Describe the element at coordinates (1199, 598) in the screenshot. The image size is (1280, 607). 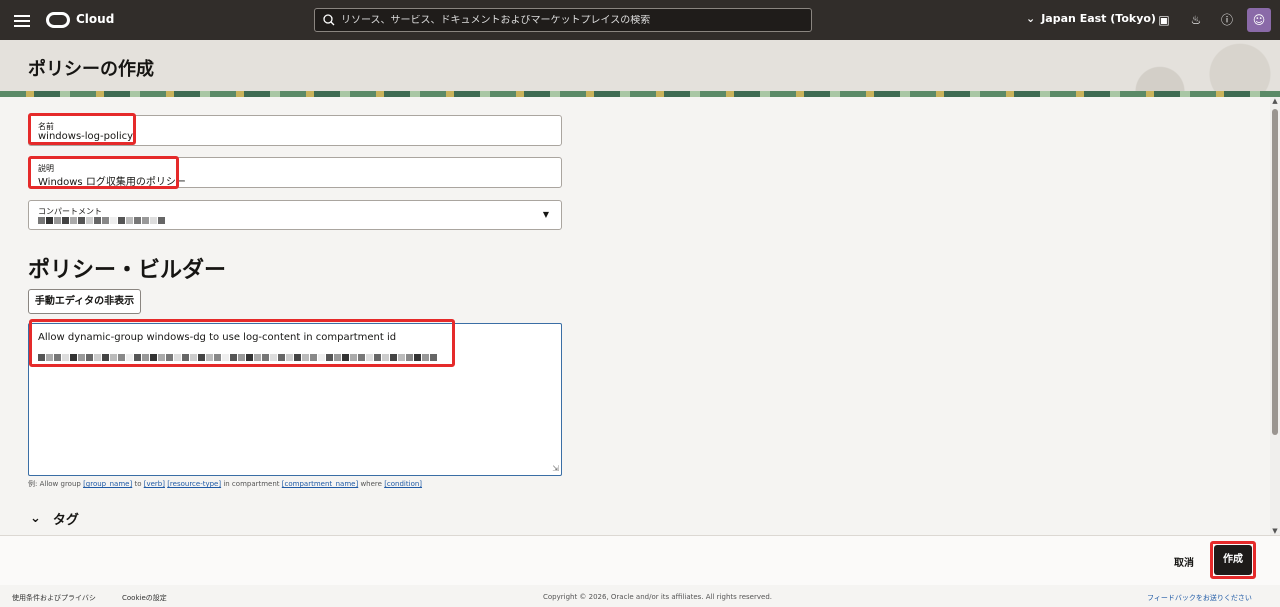
I see `feedback-link: フィードバックをお送りください` at that location.